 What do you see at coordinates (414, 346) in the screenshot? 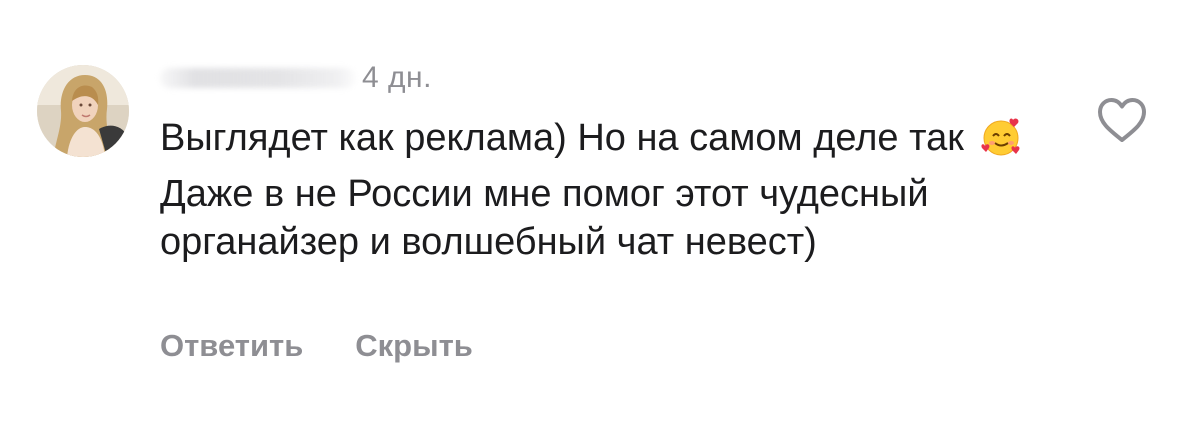
I see `hide-button: Скрыть` at bounding box center [414, 346].